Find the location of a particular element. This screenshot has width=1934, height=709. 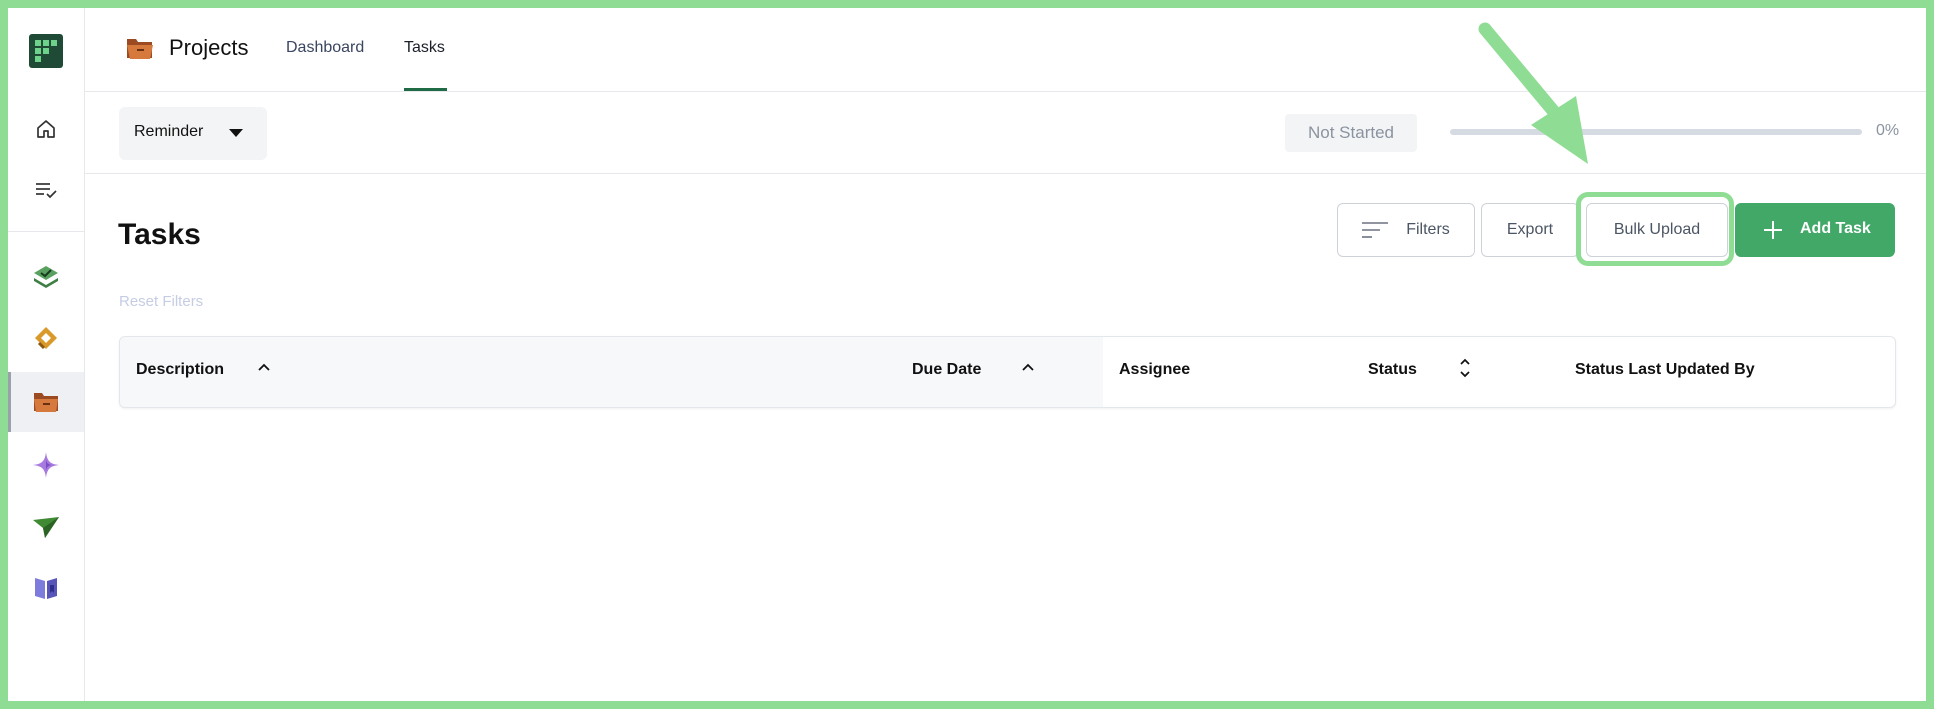

top-bar: Projects Dashboard Tasks is located at coordinates (1005, 50).